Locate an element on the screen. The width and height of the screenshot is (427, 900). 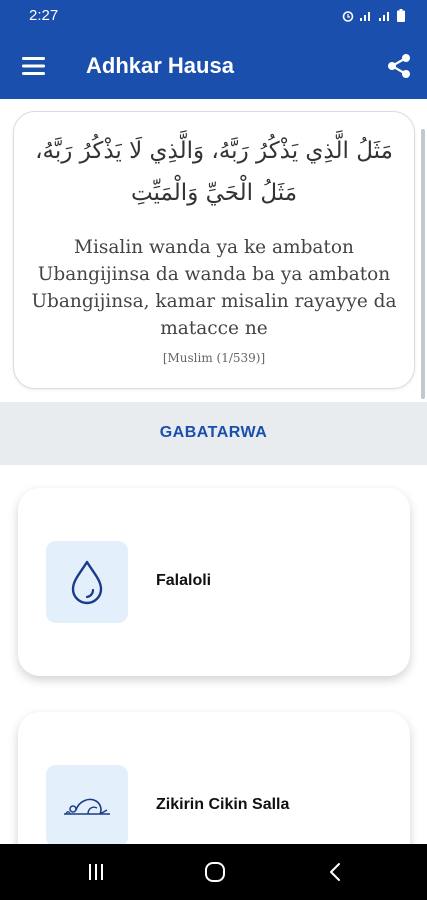
section-label: GABATARWA is located at coordinates (213, 432).